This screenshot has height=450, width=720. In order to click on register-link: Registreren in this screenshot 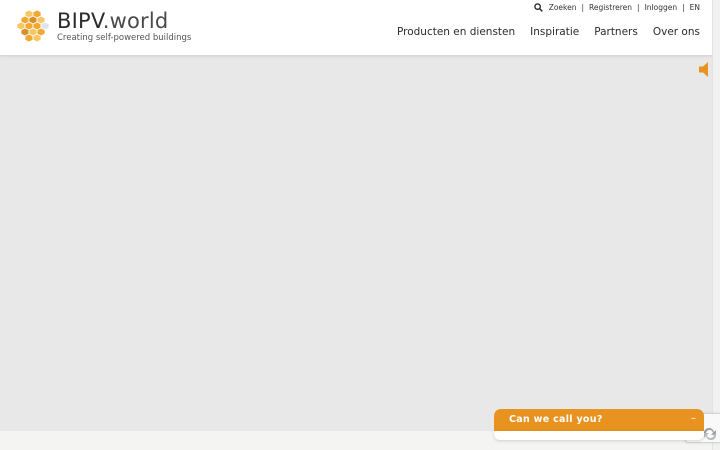, I will do `click(610, 7)`.